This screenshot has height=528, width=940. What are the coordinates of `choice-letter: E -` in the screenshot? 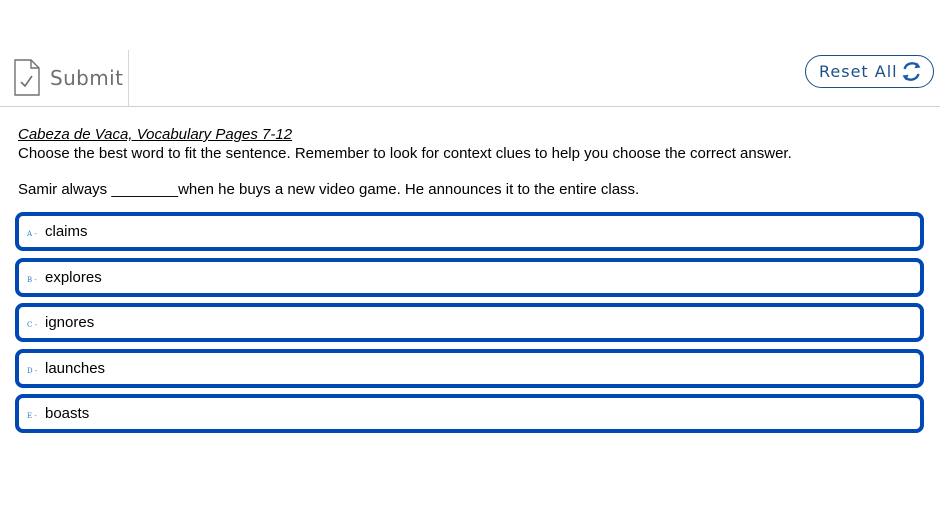 It's located at (32, 416).